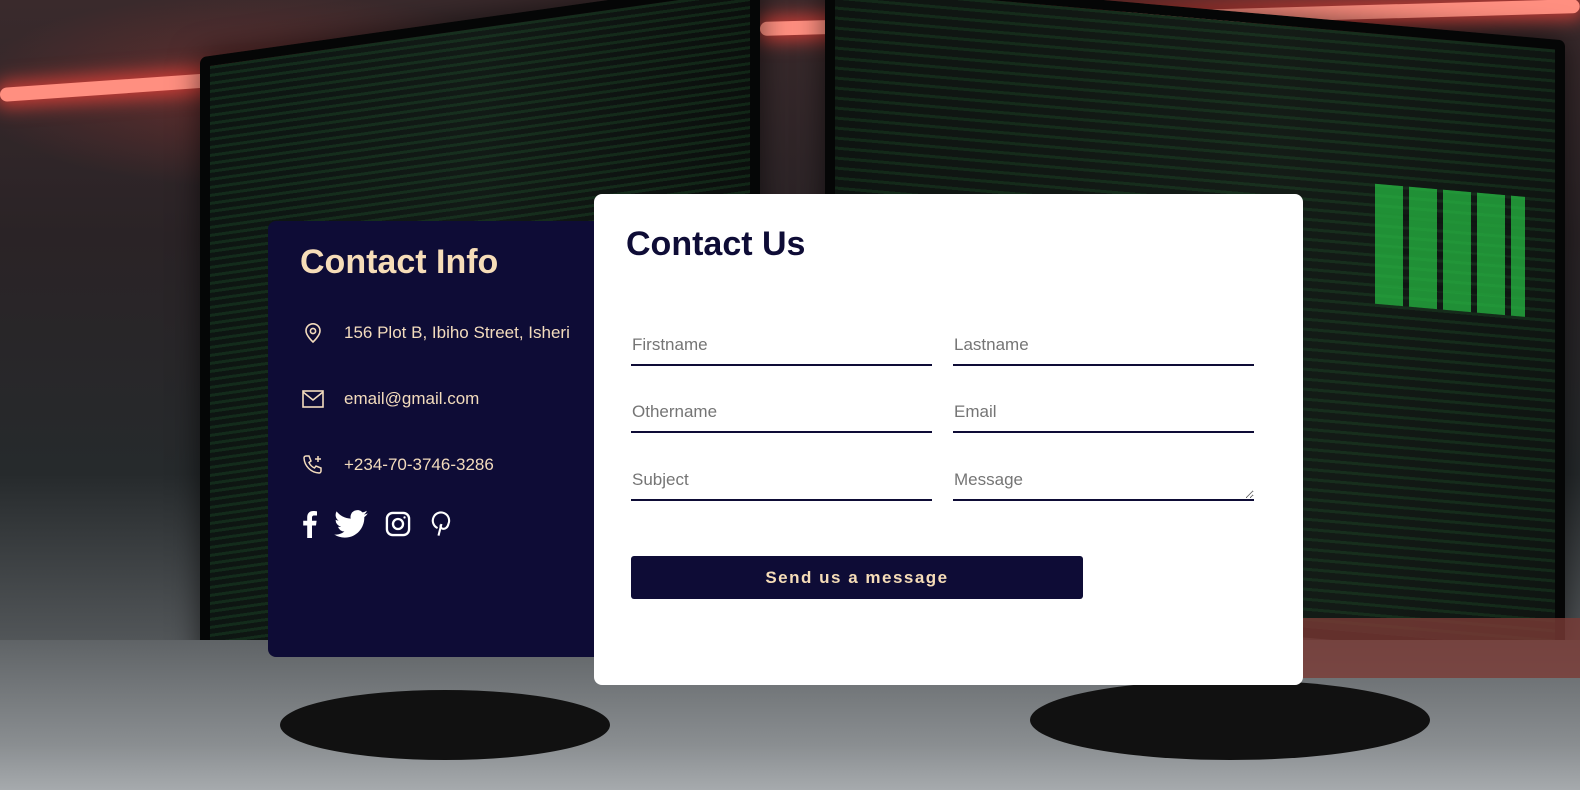 The height and width of the screenshot is (790, 1580). What do you see at coordinates (1103, 413) in the screenshot?
I see `email-input` at bounding box center [1103, 413].